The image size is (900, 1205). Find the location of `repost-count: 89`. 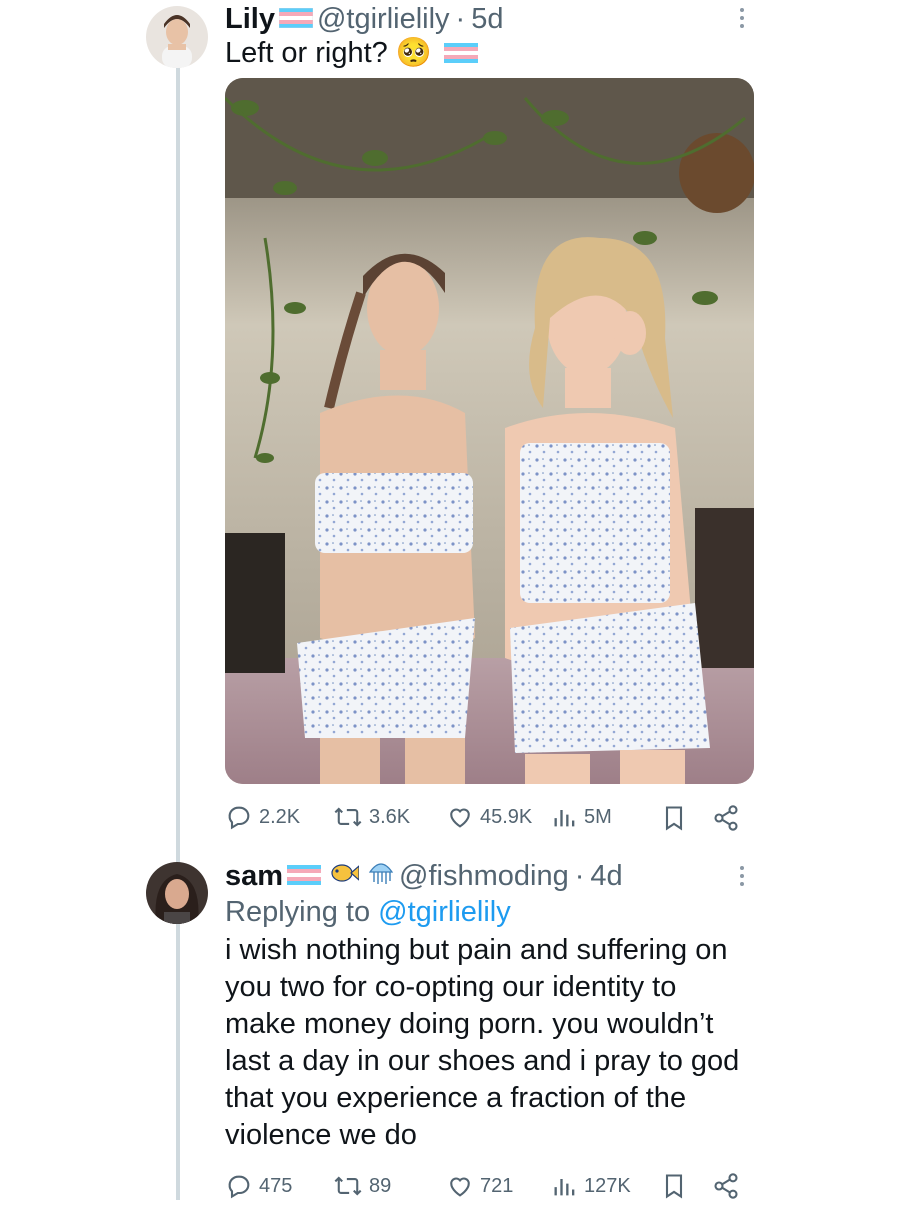

repost-count: 89 is located at coordinates (380, 1185).